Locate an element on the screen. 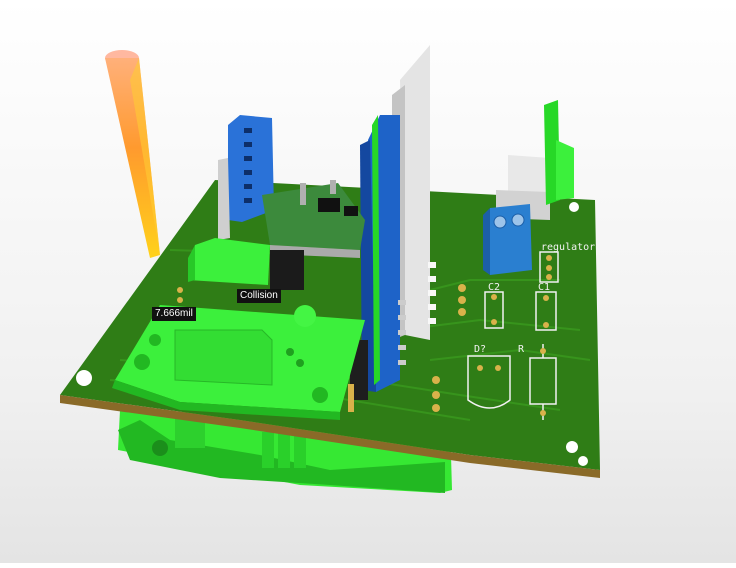  label-c1: C1 is located at coordinates (544, 287).